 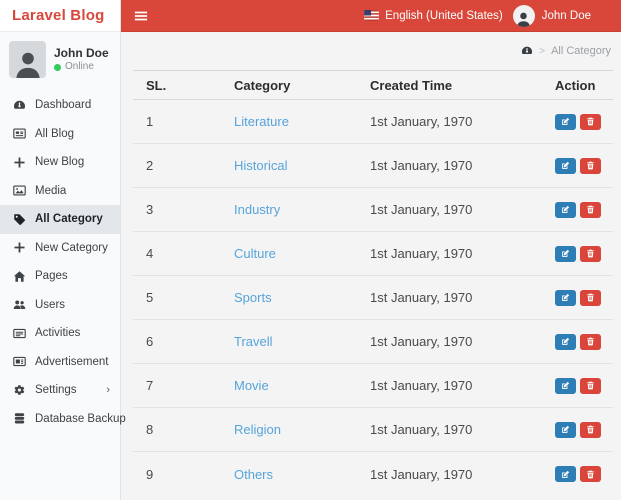 What do you see at coordinates (260, 165) in the screenshot?
I see `category-link: Historical` at bounding box center [260, 165].